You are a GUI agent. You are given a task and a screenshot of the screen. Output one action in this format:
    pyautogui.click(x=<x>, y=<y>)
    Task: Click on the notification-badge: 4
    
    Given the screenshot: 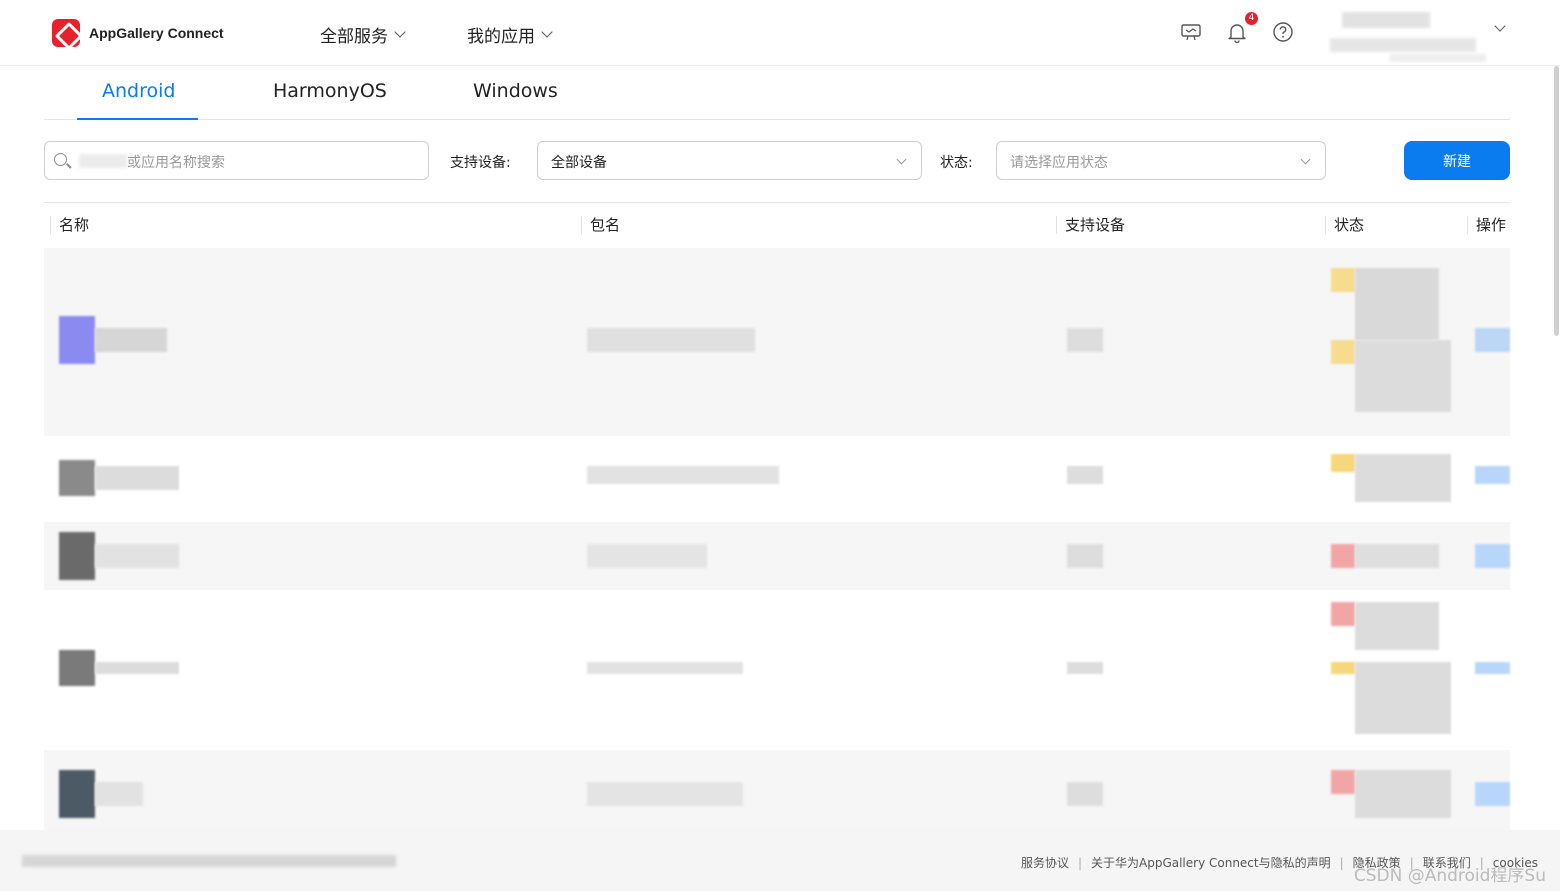 What is the action you would take?
    pyautogui.click(x=1251, y=18)
    